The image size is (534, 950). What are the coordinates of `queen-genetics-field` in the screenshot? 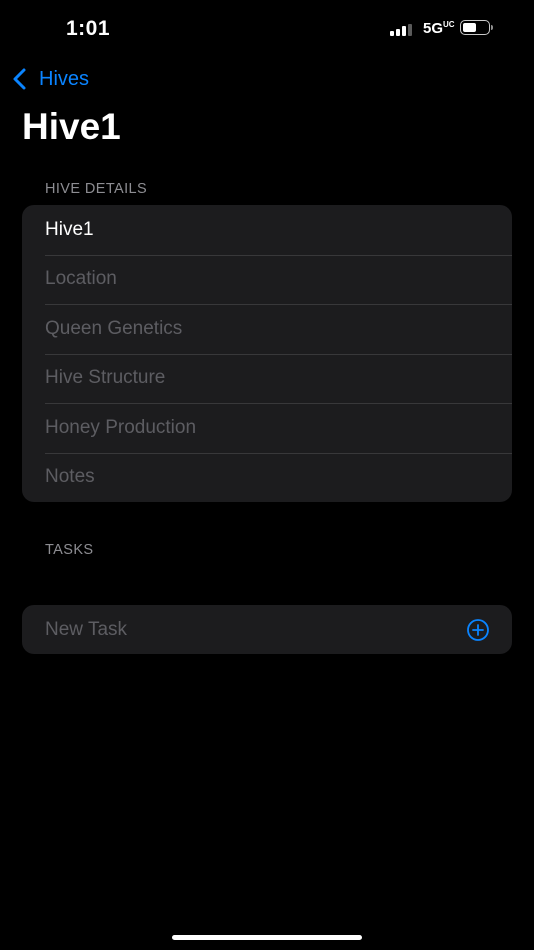 It's located at (260, 328).